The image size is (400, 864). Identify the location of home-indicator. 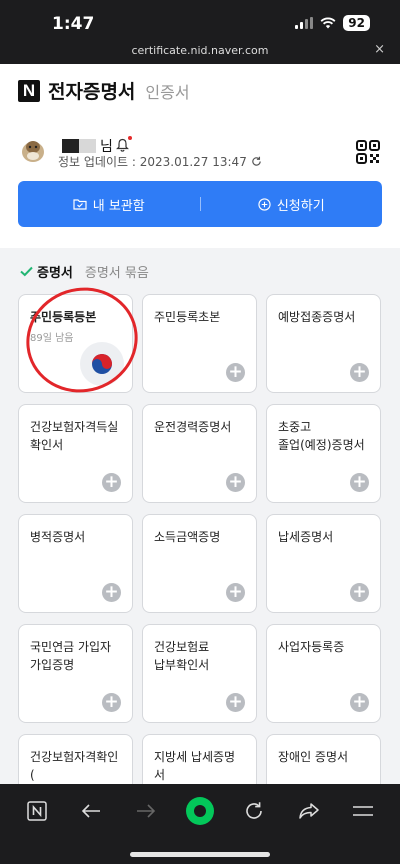
(200, 854).